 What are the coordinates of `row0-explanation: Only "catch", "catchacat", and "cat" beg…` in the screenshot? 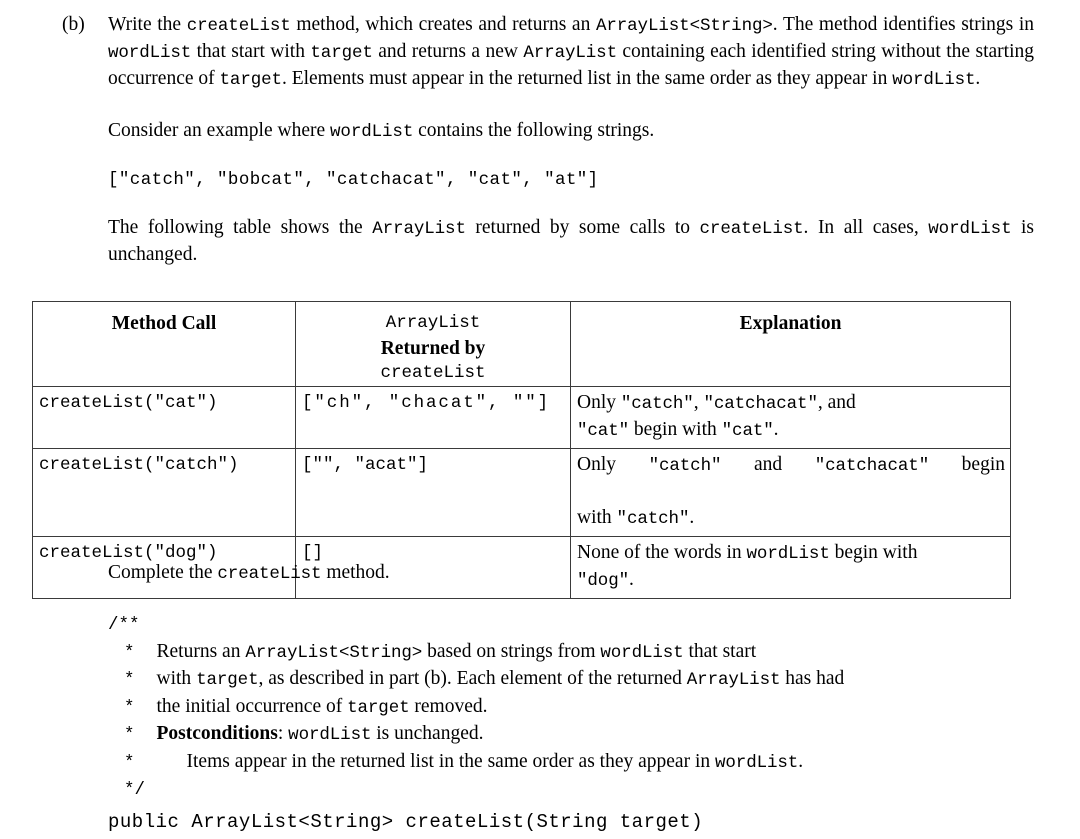 It's located at (790, 417).